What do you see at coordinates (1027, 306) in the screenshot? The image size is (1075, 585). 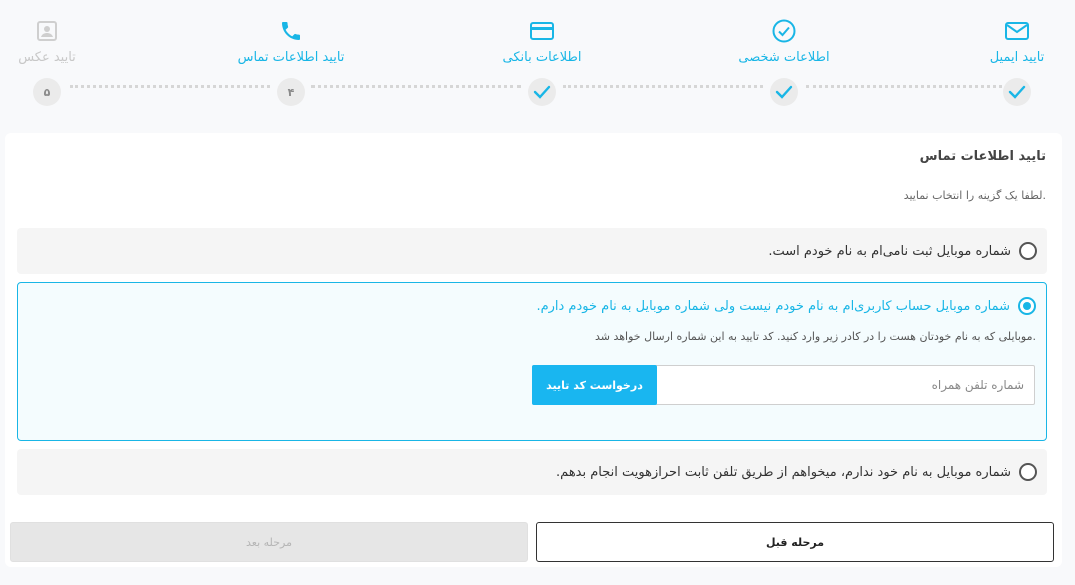 I see `radio-button-selected` at bounding box center [1027, 306].